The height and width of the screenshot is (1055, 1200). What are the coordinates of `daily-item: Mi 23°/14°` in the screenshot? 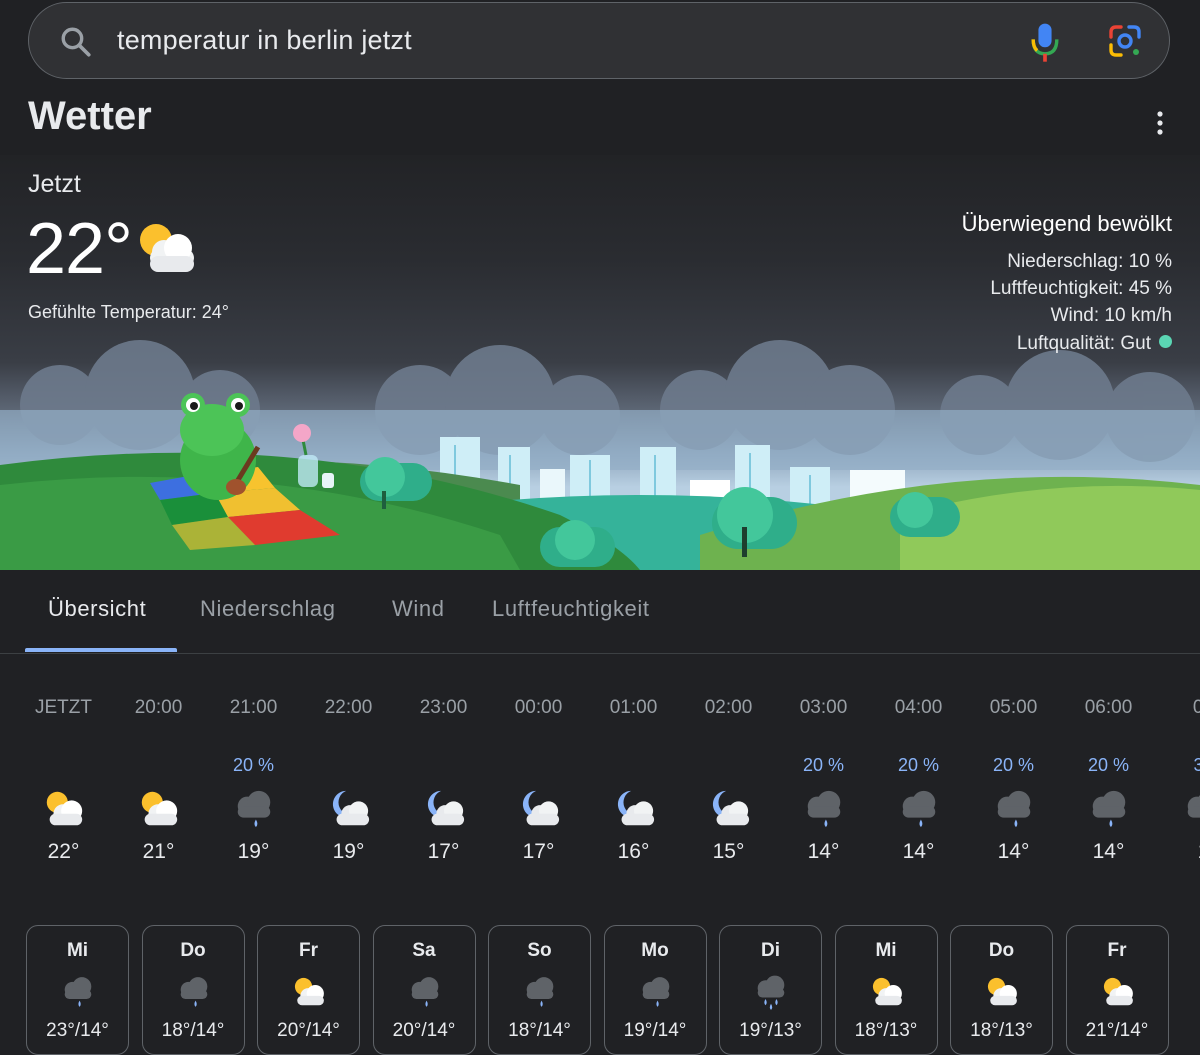 It's located at (77, 990).